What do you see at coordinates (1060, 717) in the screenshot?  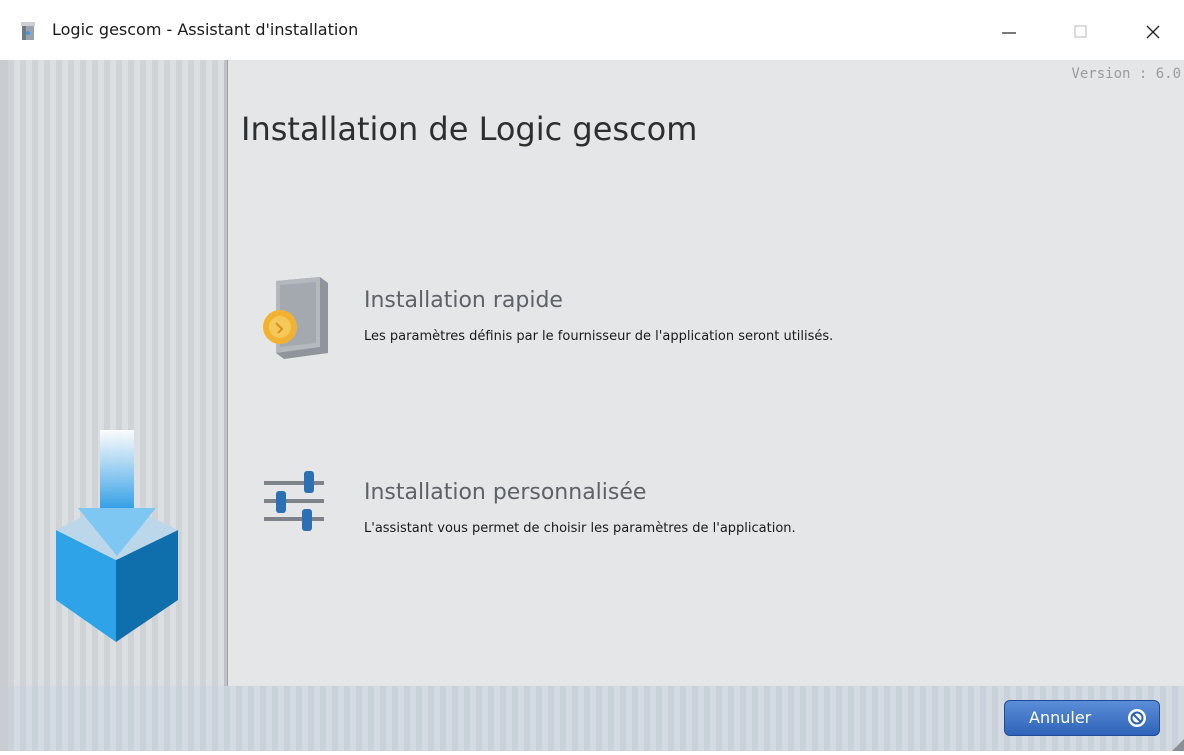 I see `cancel-label: Annuler` at bounding box center [1060, 717].